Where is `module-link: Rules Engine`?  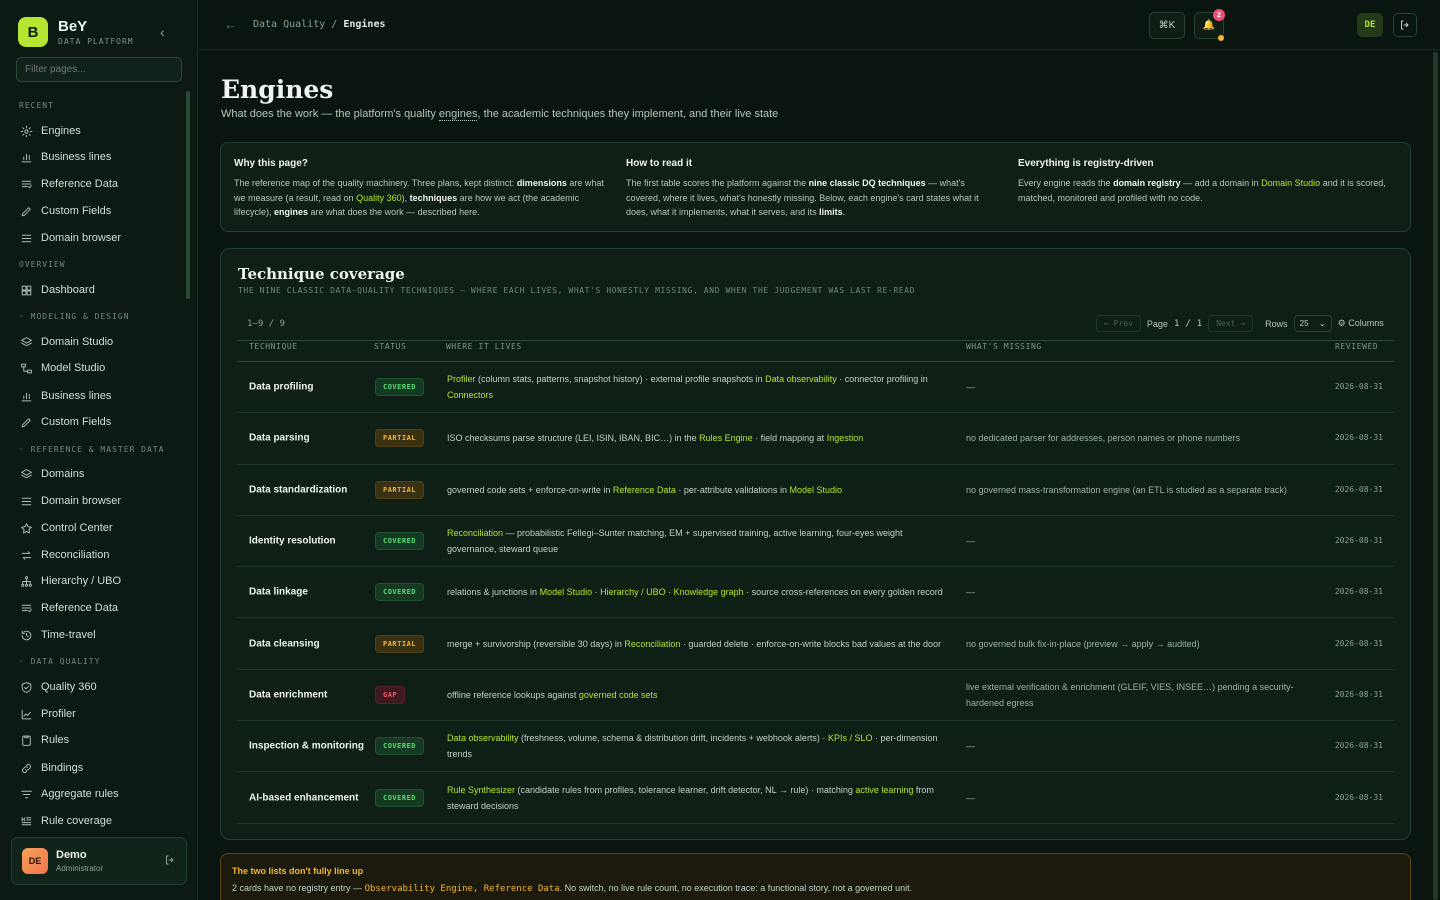
module-link: Rules Engine is located at coordinates (726, 438).